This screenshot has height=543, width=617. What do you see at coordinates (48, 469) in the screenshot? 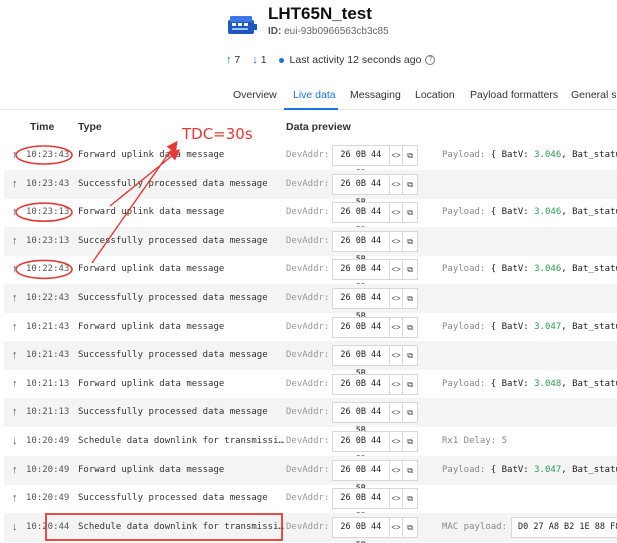
I see `row-time: 10:20:49` at bounding box center [48, 469].